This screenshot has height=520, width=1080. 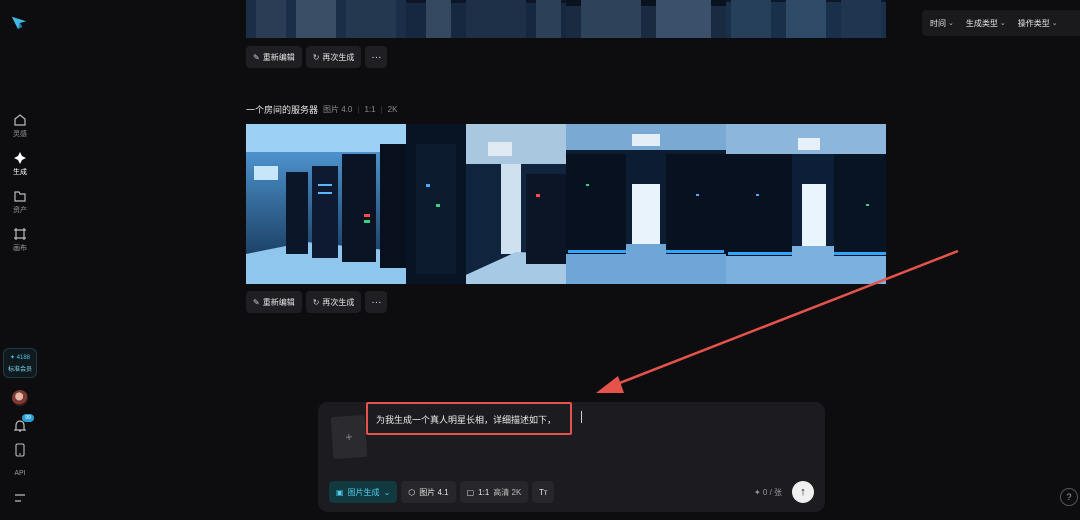 I want to click on sidebar-item-label: 灵感, so click(x=20, y=134).